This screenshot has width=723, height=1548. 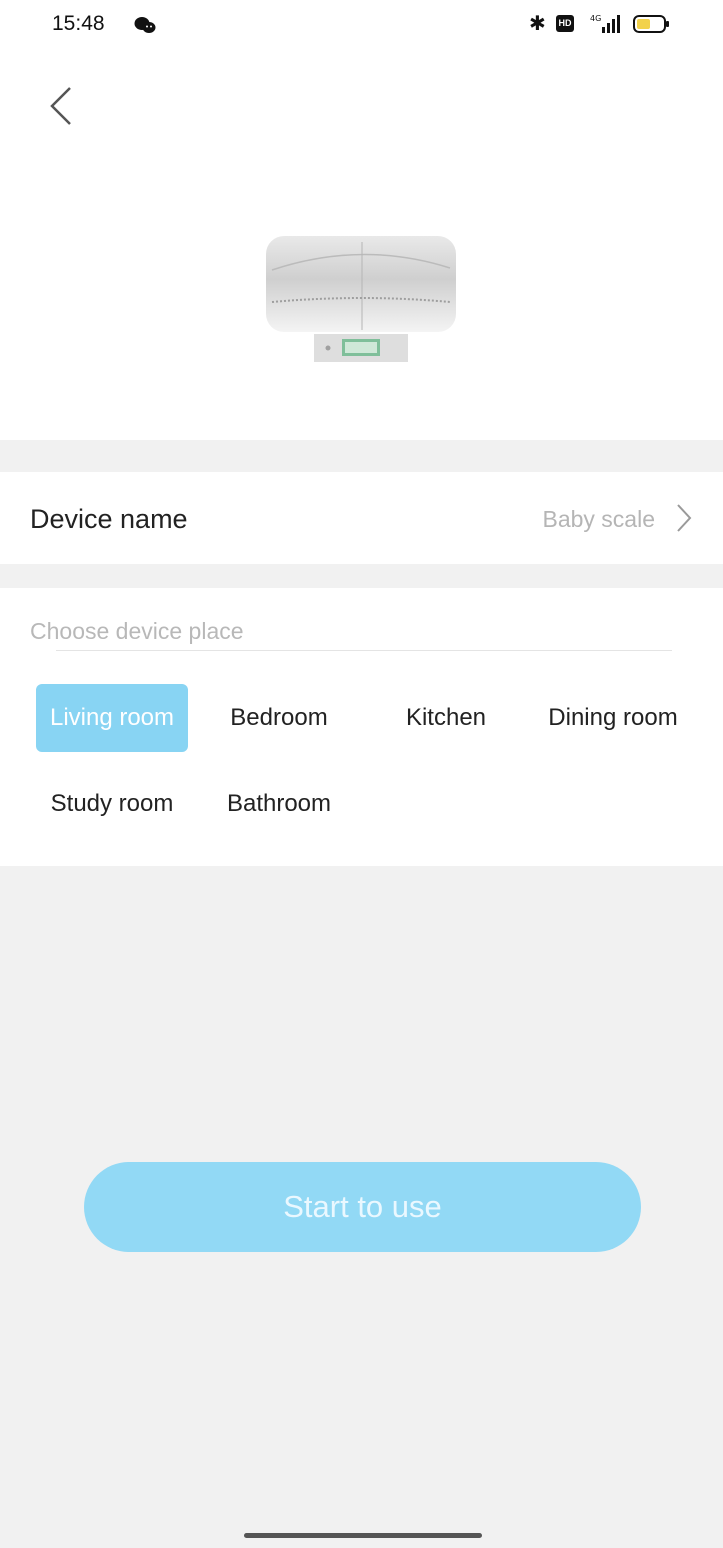 I want to click on place-option-bathroom: Bathroom, so click(x=279, y=804).